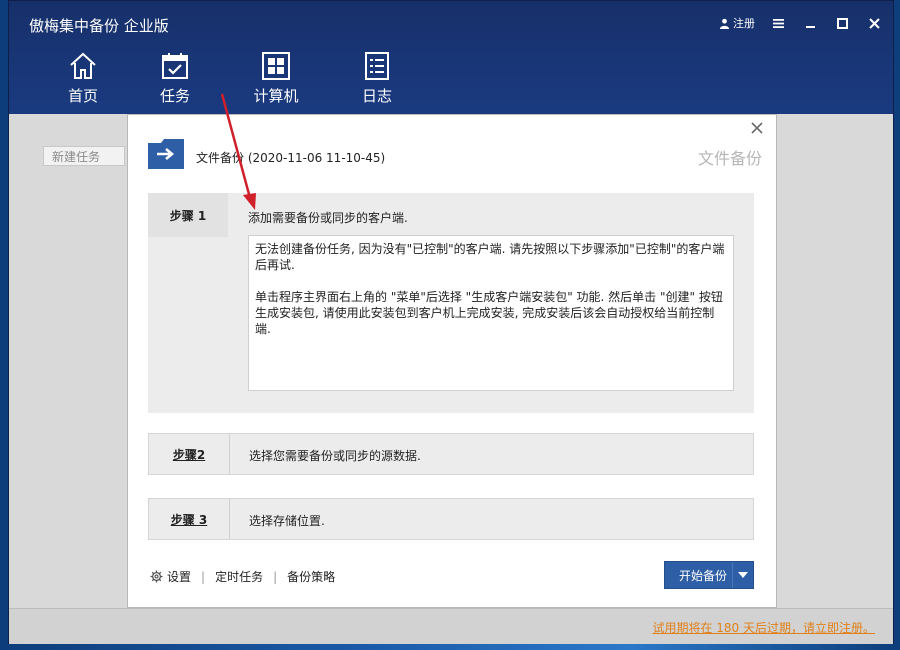 This screenshot has width=900, height=650. Describe the element at coordinates (156, 576) in the screenshot. I see `gear-icon` at that location.